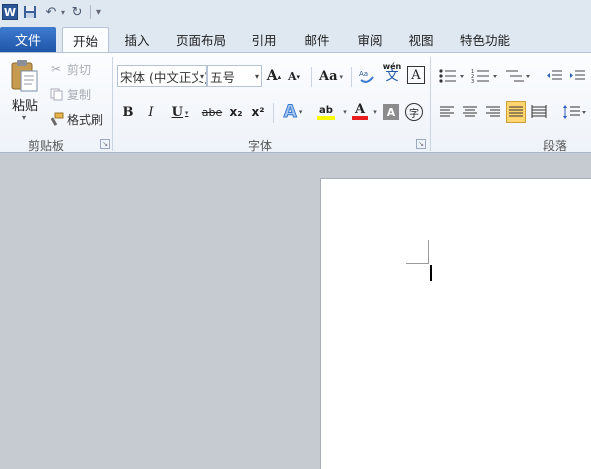 This screenshot has height=469, width=591. Describe the element at coordinates (331, 76) in the screenshot. I see `change-case-button: Aa ▾` at that location.